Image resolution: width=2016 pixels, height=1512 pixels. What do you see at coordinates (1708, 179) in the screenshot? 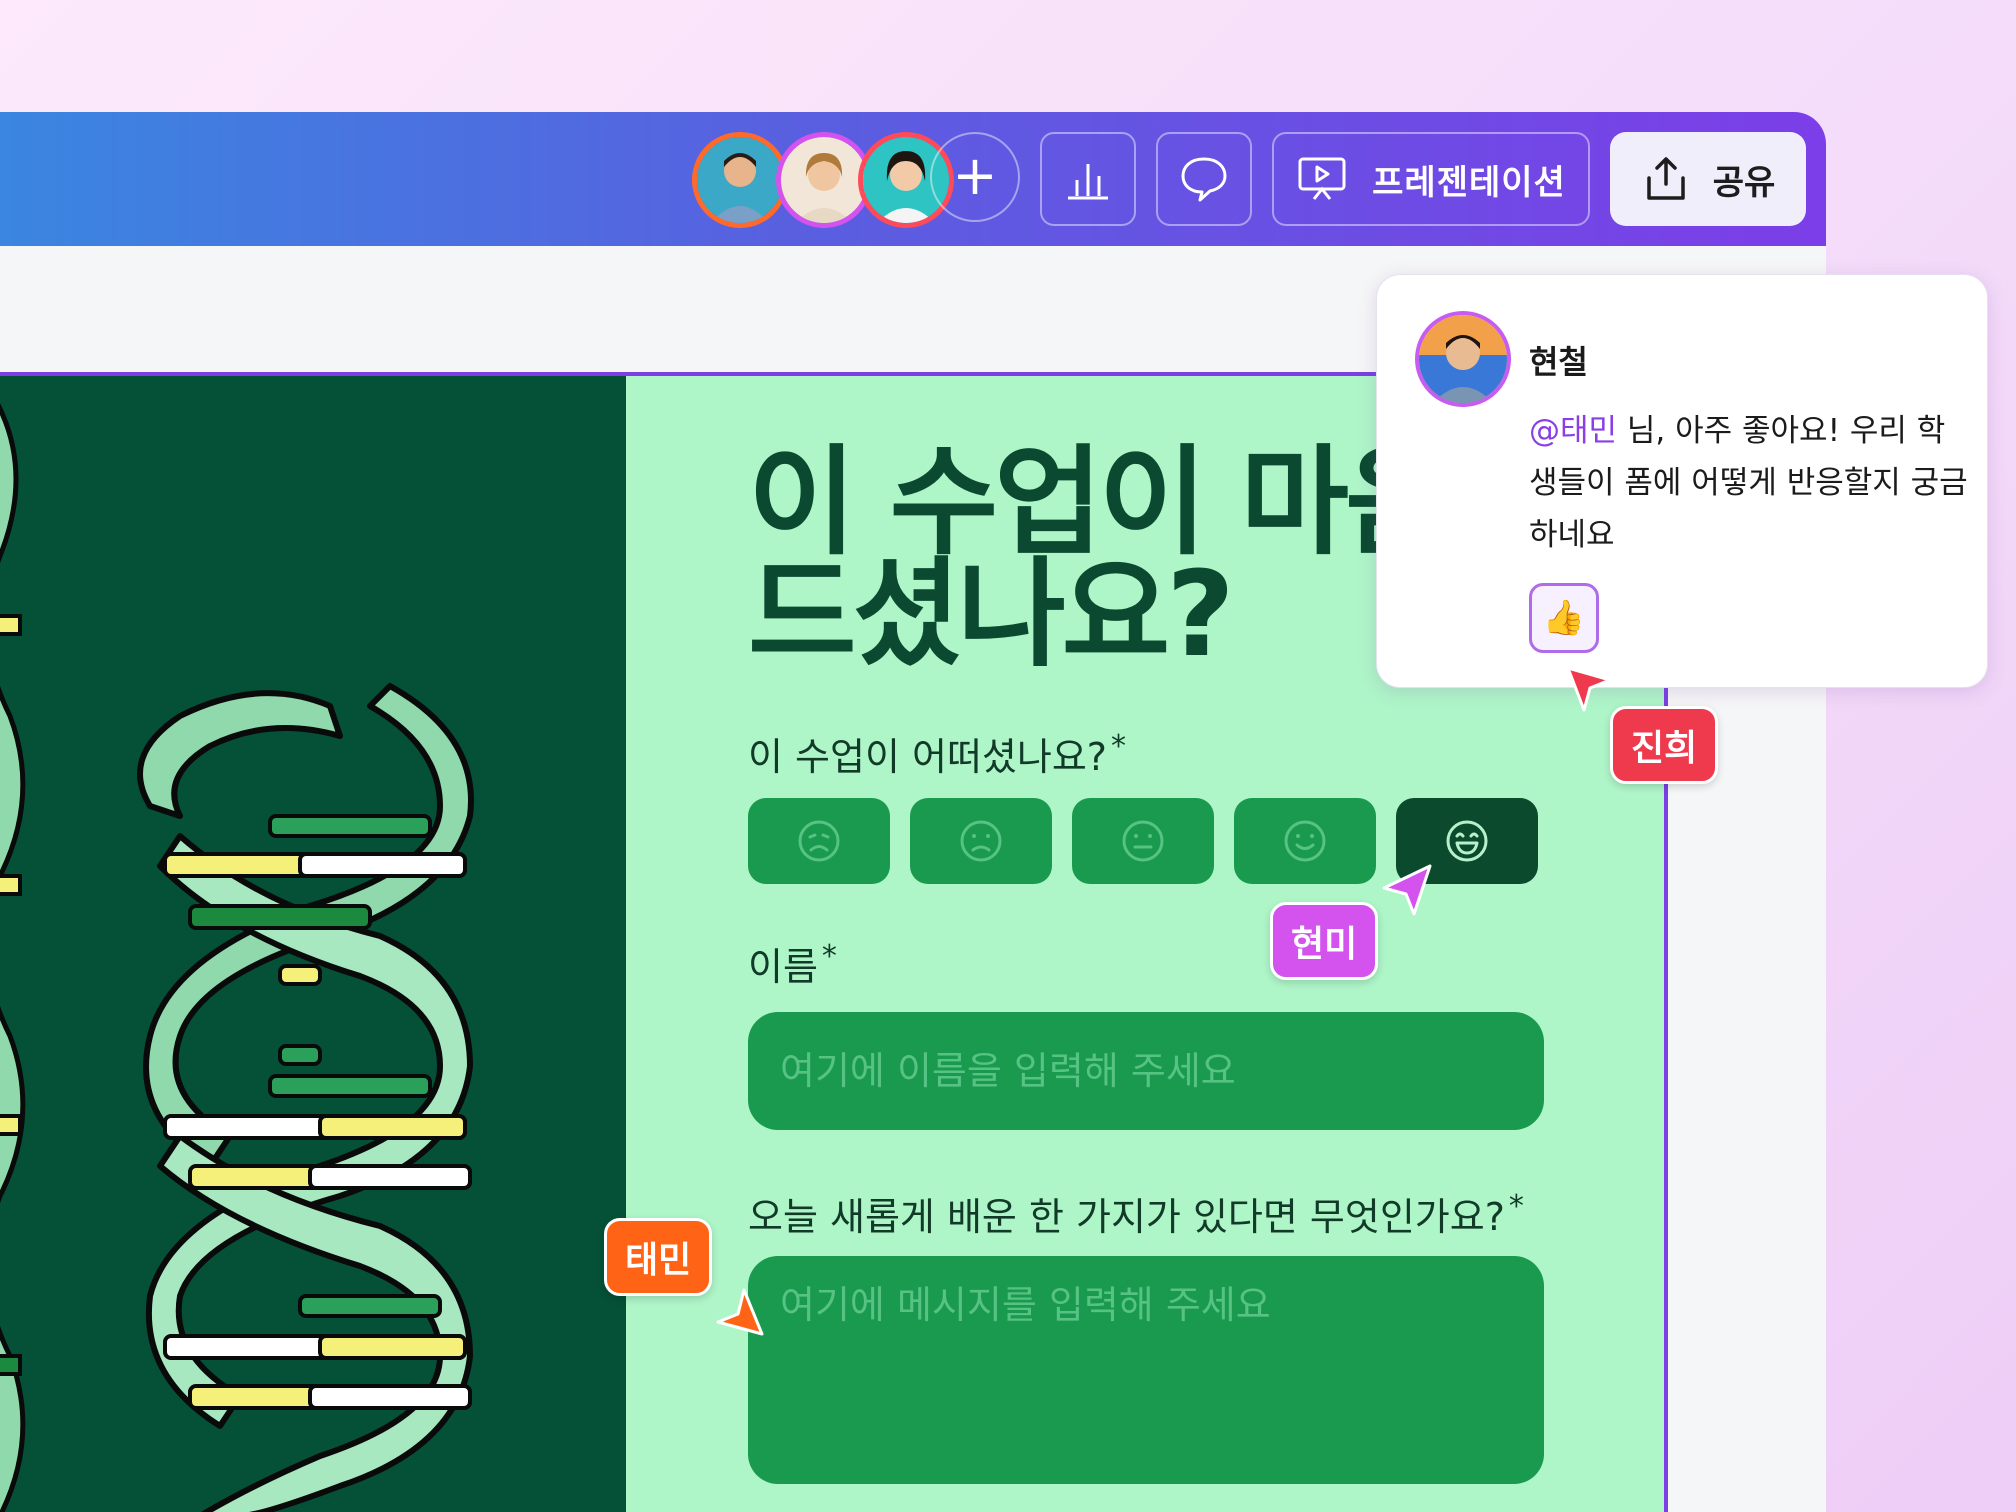
I see `share-button: 공유` at bounding box center [1708, 179].